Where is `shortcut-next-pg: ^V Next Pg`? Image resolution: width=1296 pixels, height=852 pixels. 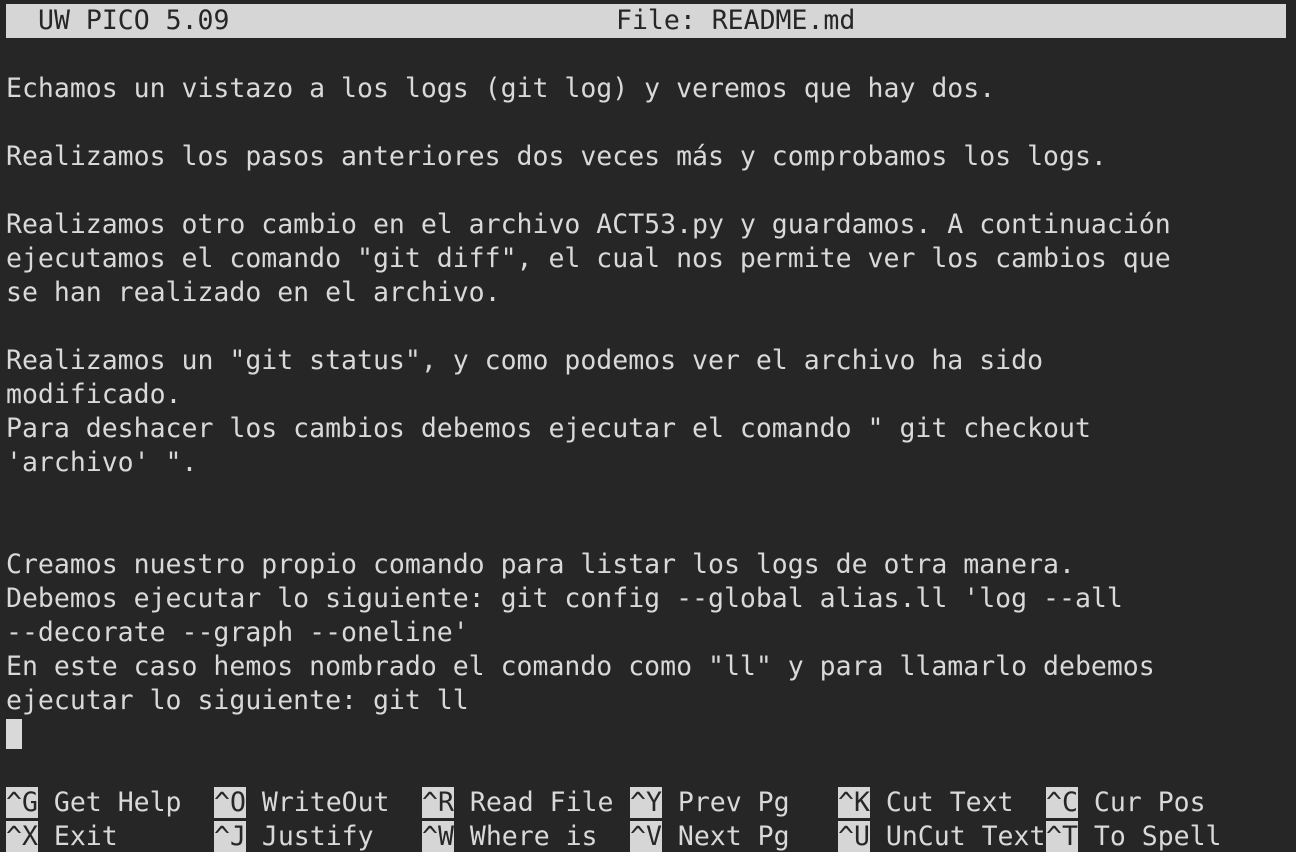 shortcut-next-pg: ^V Next Pg is located at coordinates (710, 836).